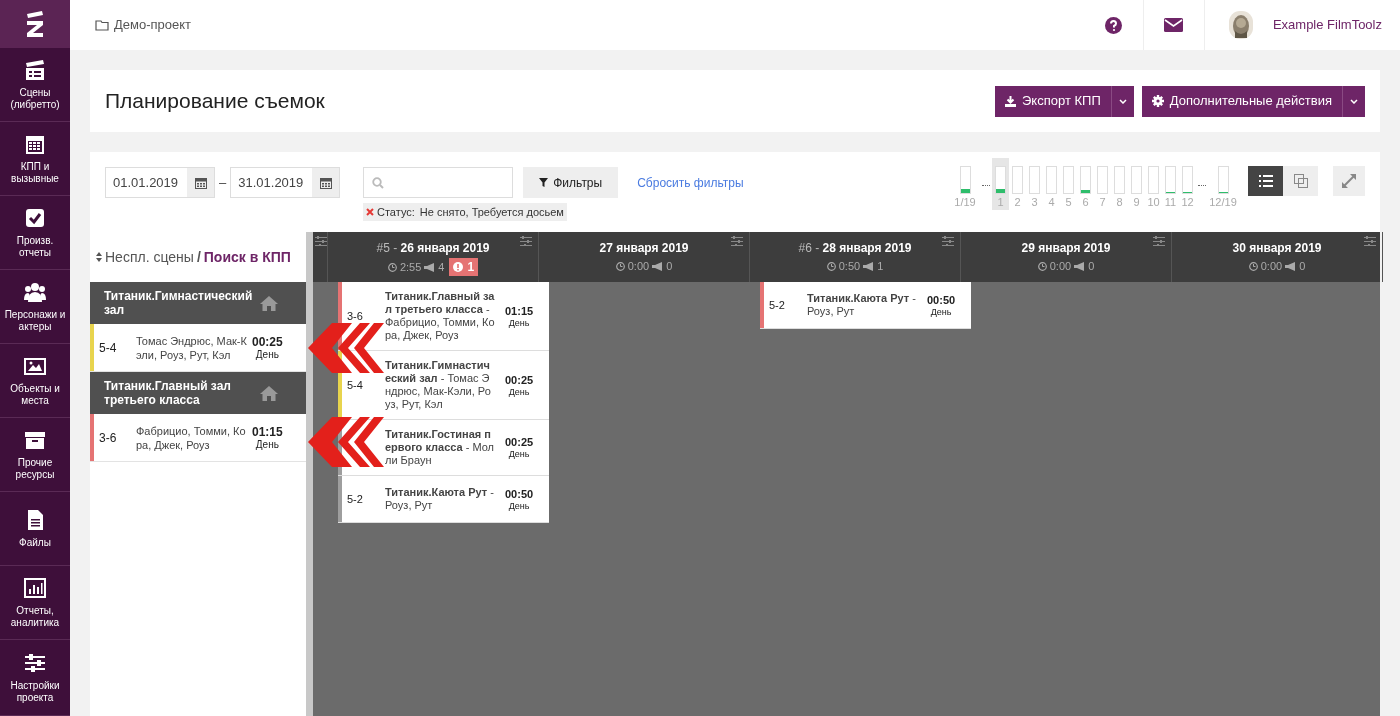  What do you see at coordinates (35, 24) in the screenshot?
I see `logo-icon` at bounding box center [35, 24].